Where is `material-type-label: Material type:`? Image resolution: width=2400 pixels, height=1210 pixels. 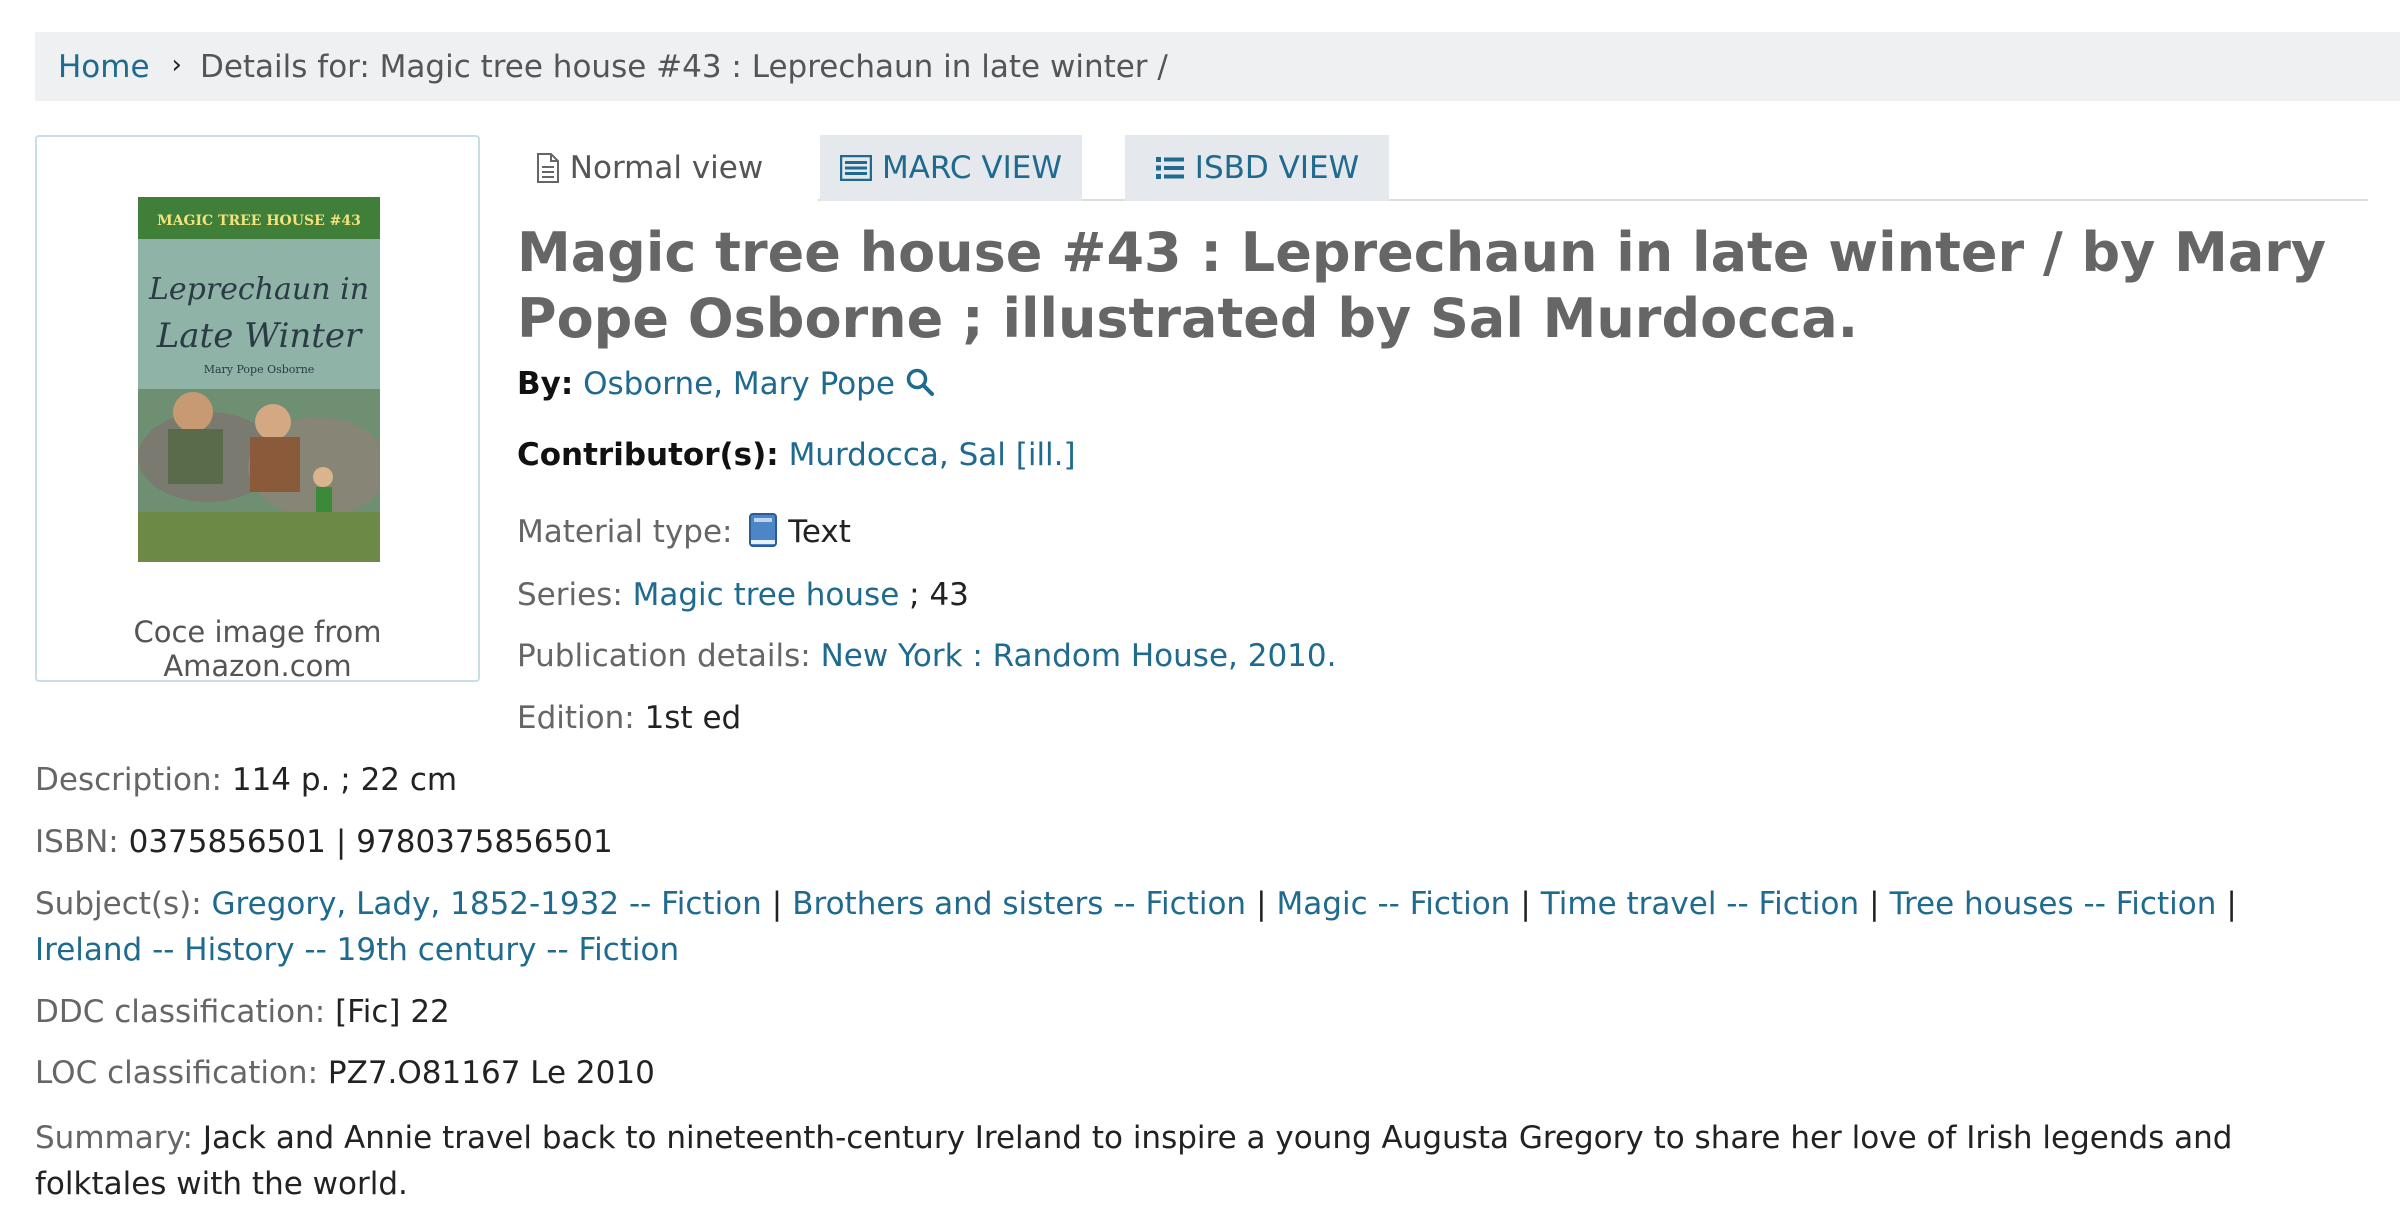
material-type-label: Material type: is located at coordinates (625, 532).